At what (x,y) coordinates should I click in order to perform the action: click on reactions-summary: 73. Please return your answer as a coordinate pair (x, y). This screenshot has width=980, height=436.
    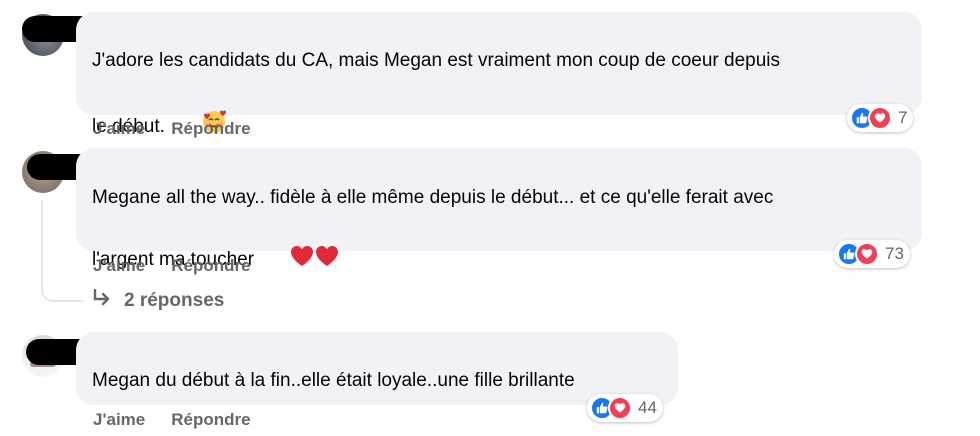
    Looking at the image, I should click on (872, 254).